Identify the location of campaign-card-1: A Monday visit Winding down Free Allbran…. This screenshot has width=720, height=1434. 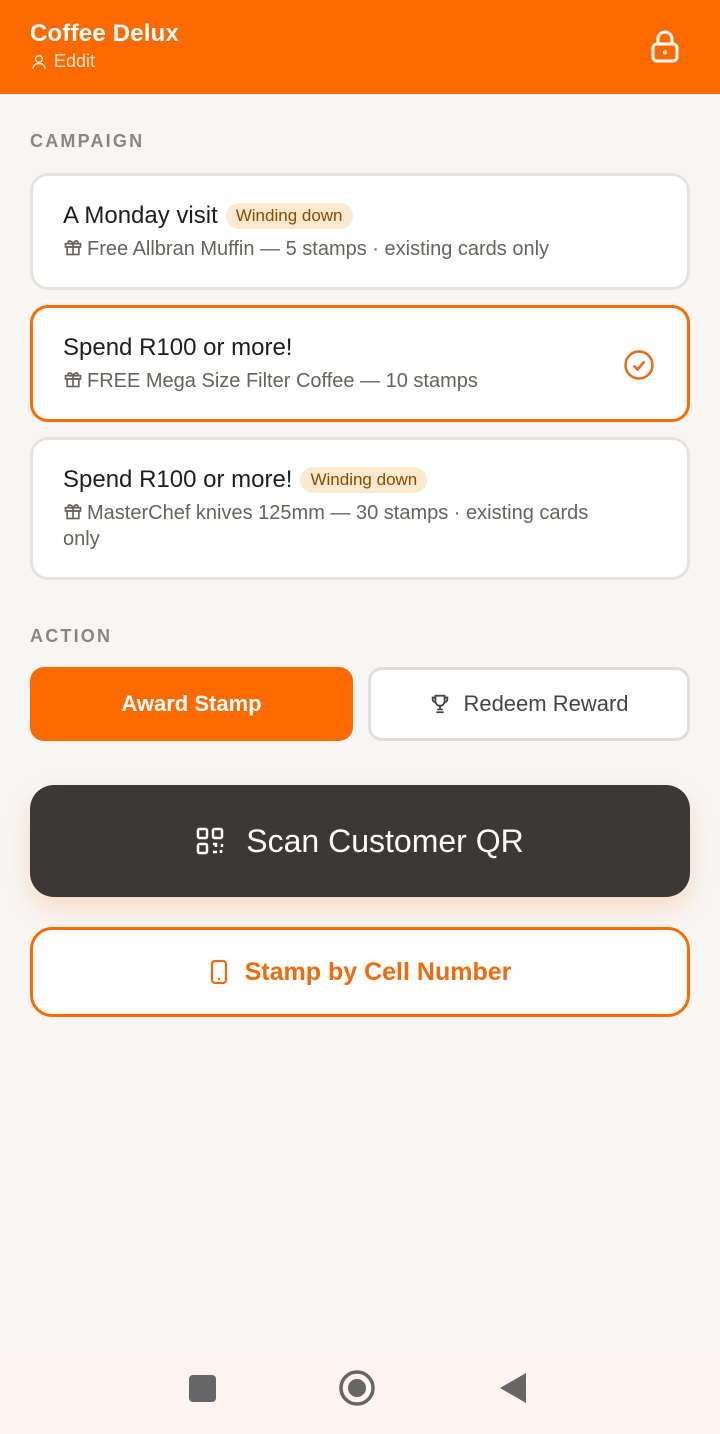
(360, 231).